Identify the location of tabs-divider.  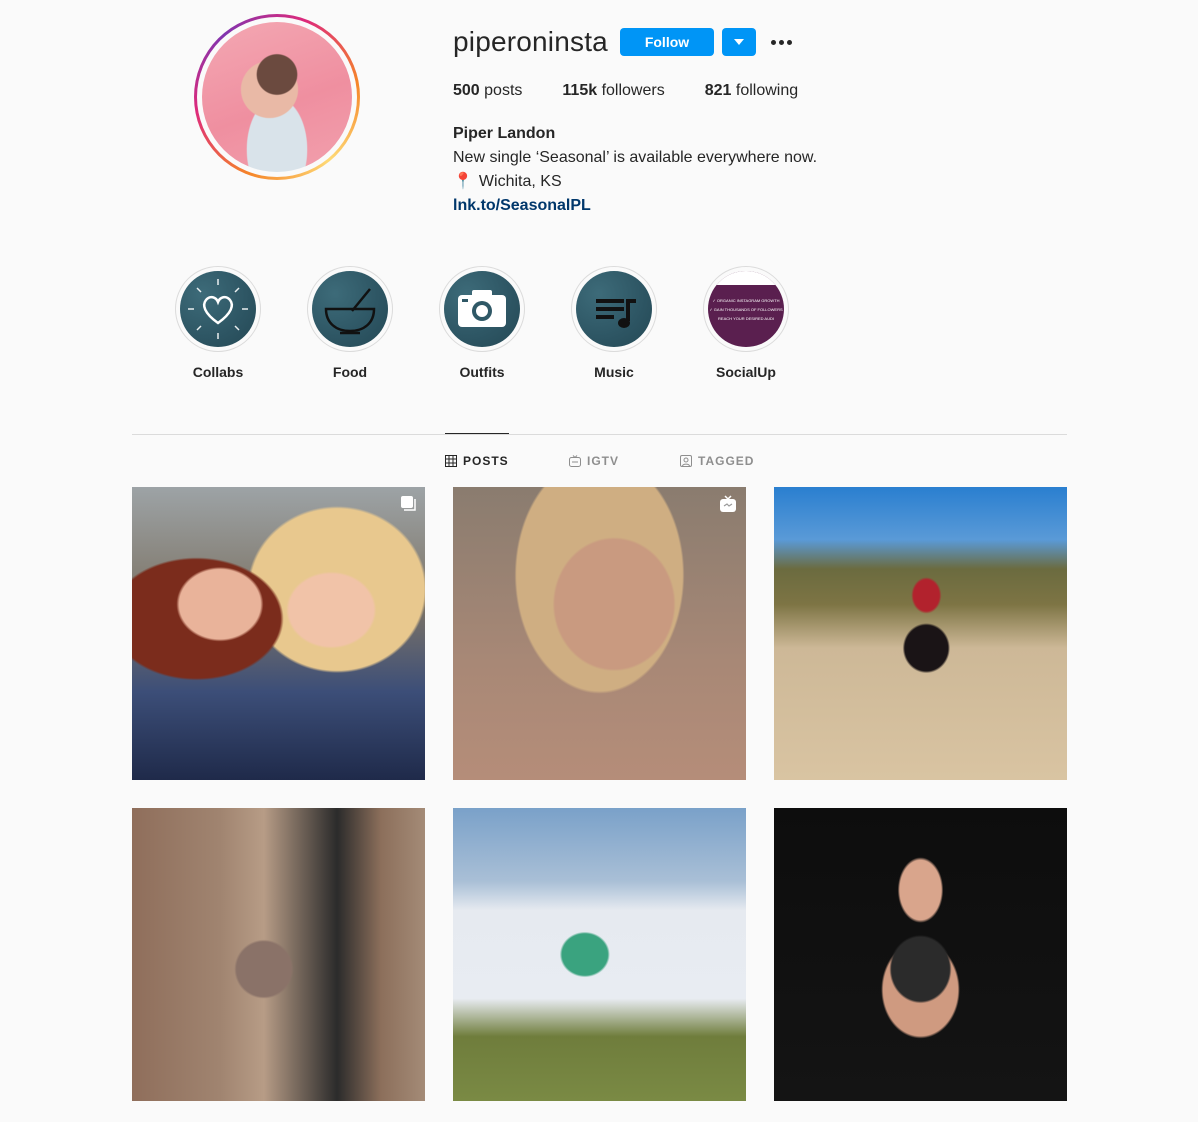
(599, 434).